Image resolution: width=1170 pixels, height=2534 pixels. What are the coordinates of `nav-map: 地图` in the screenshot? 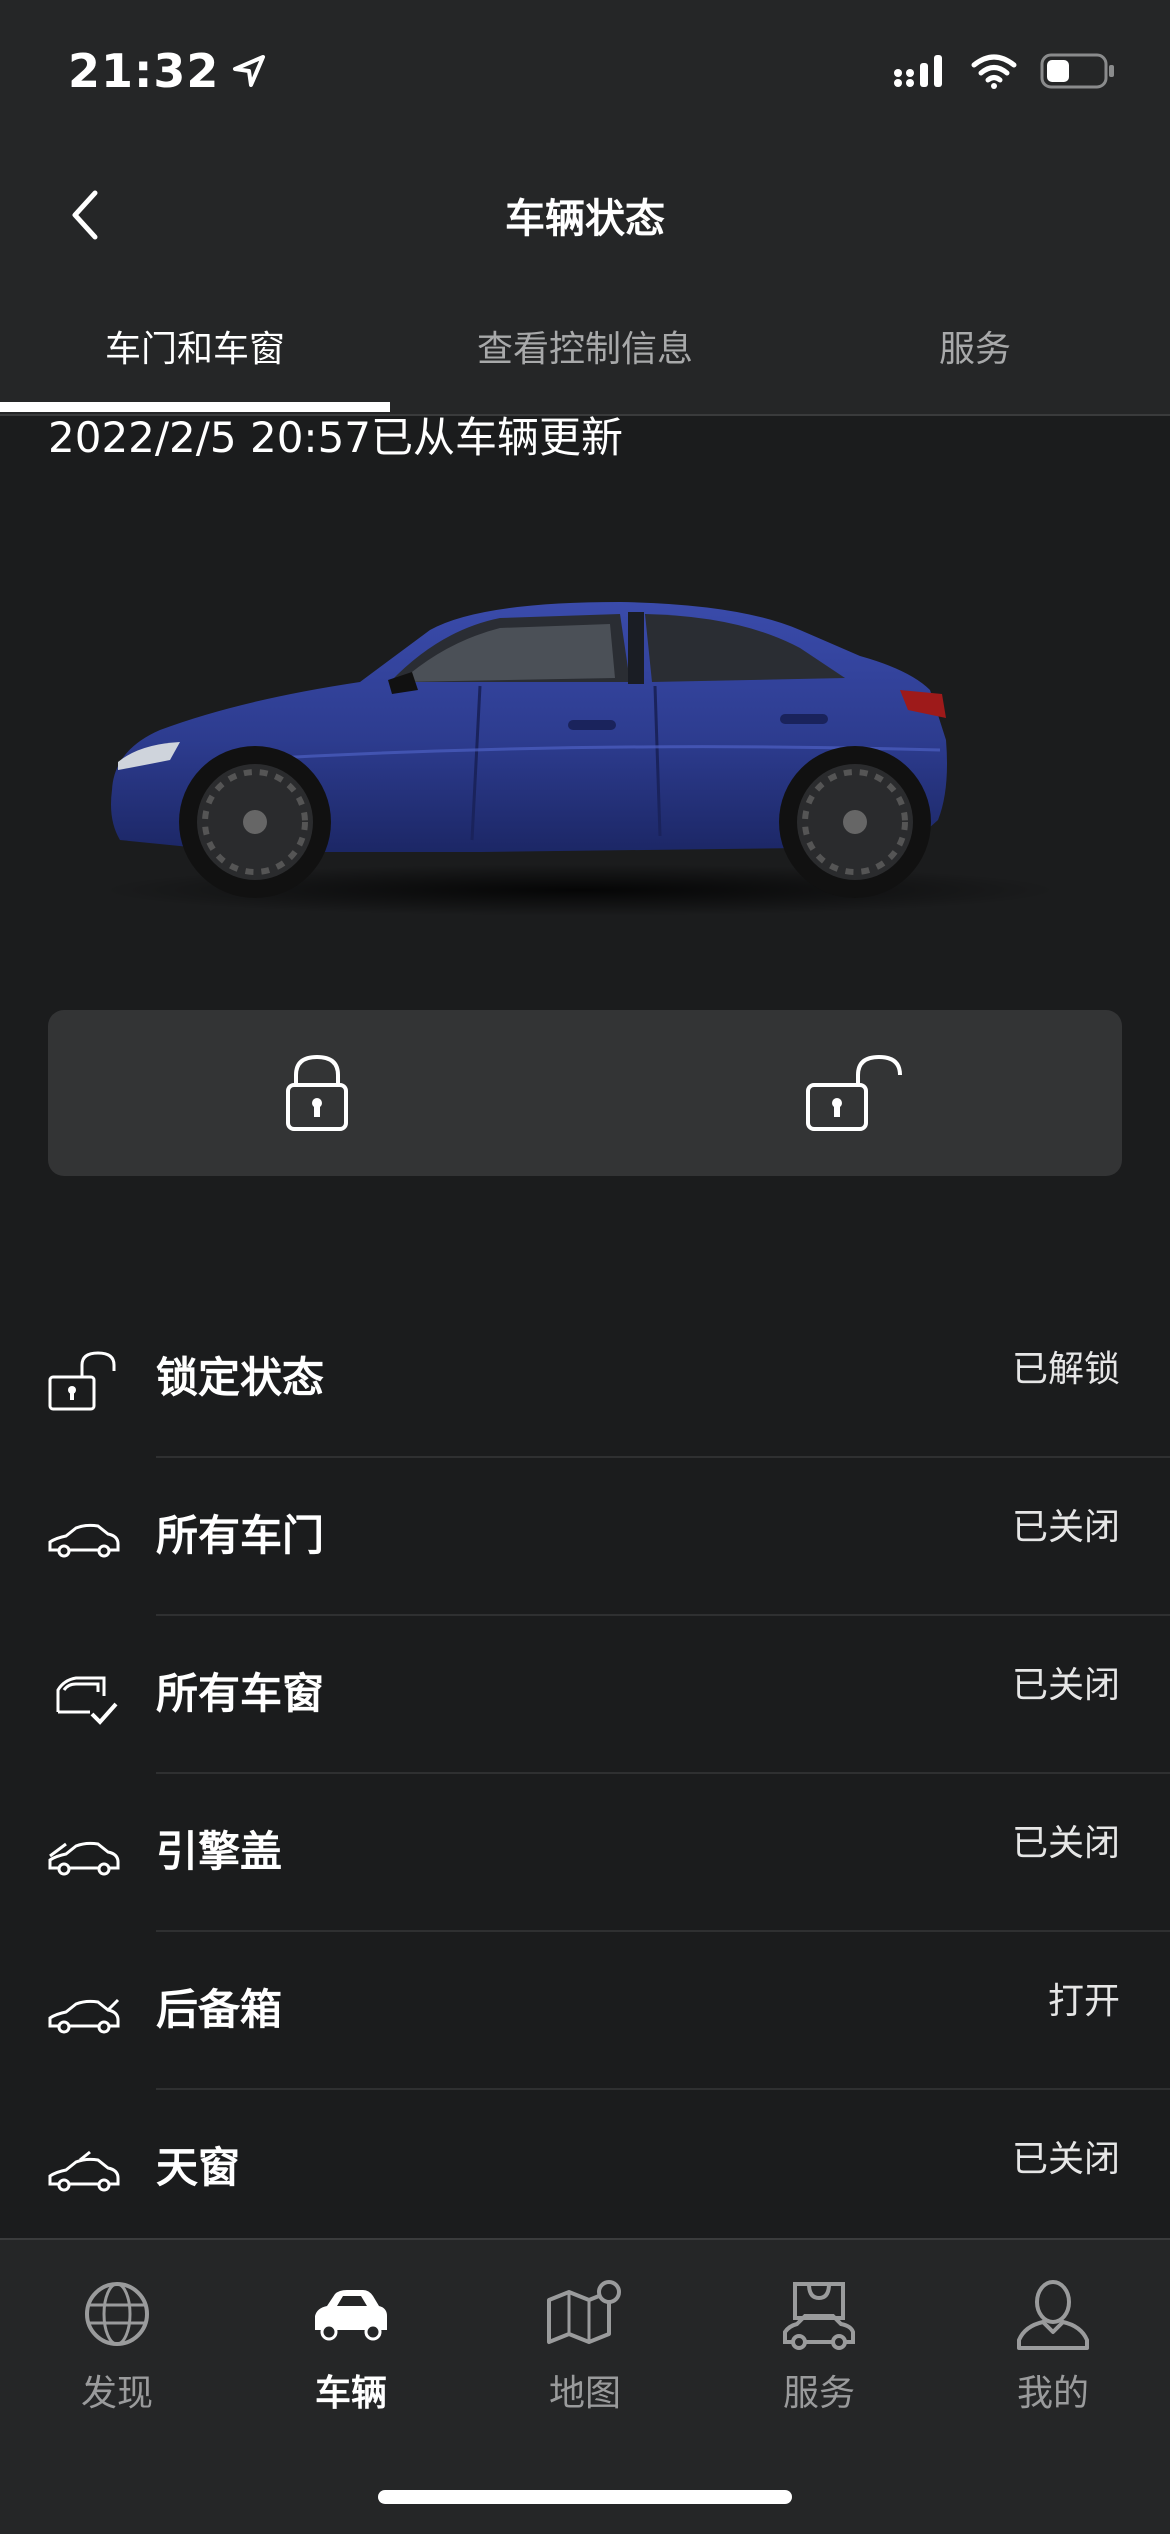 It's located at (585, 2346).